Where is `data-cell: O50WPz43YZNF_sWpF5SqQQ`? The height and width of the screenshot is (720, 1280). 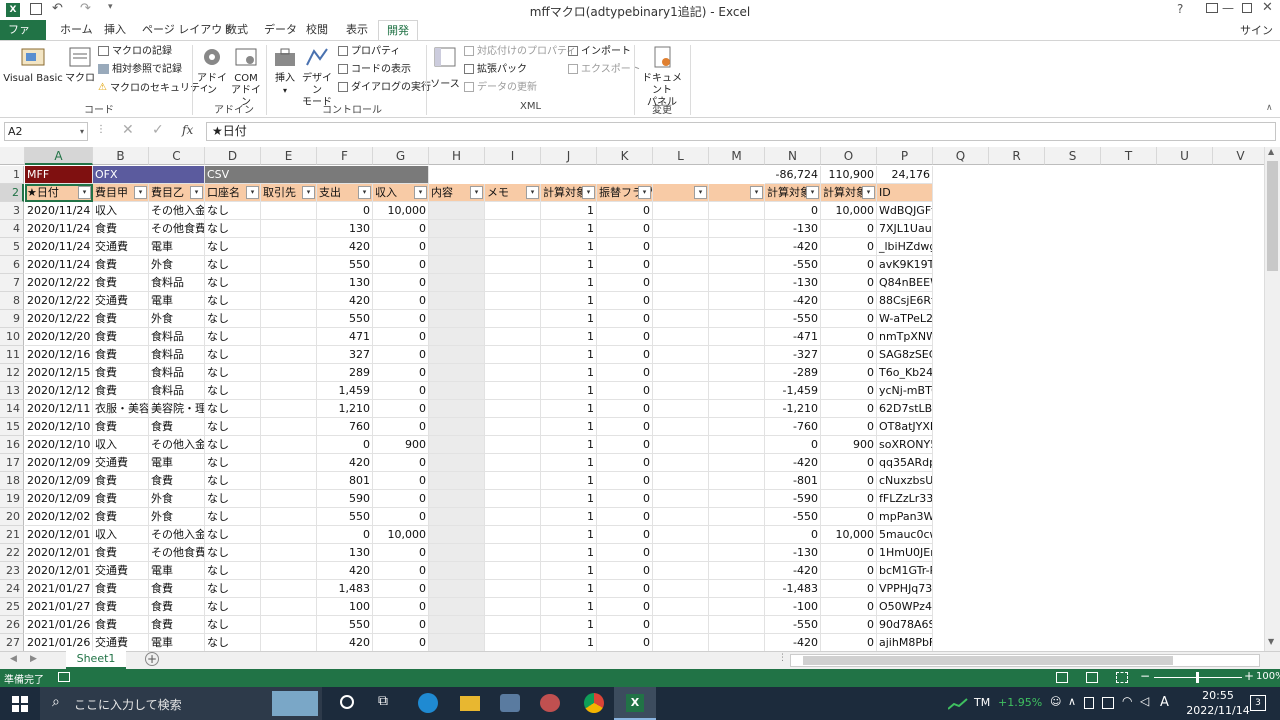 data-cell: O50WPz43YZNF_sWpF5SqQQ is located at coordinates (905, 607).